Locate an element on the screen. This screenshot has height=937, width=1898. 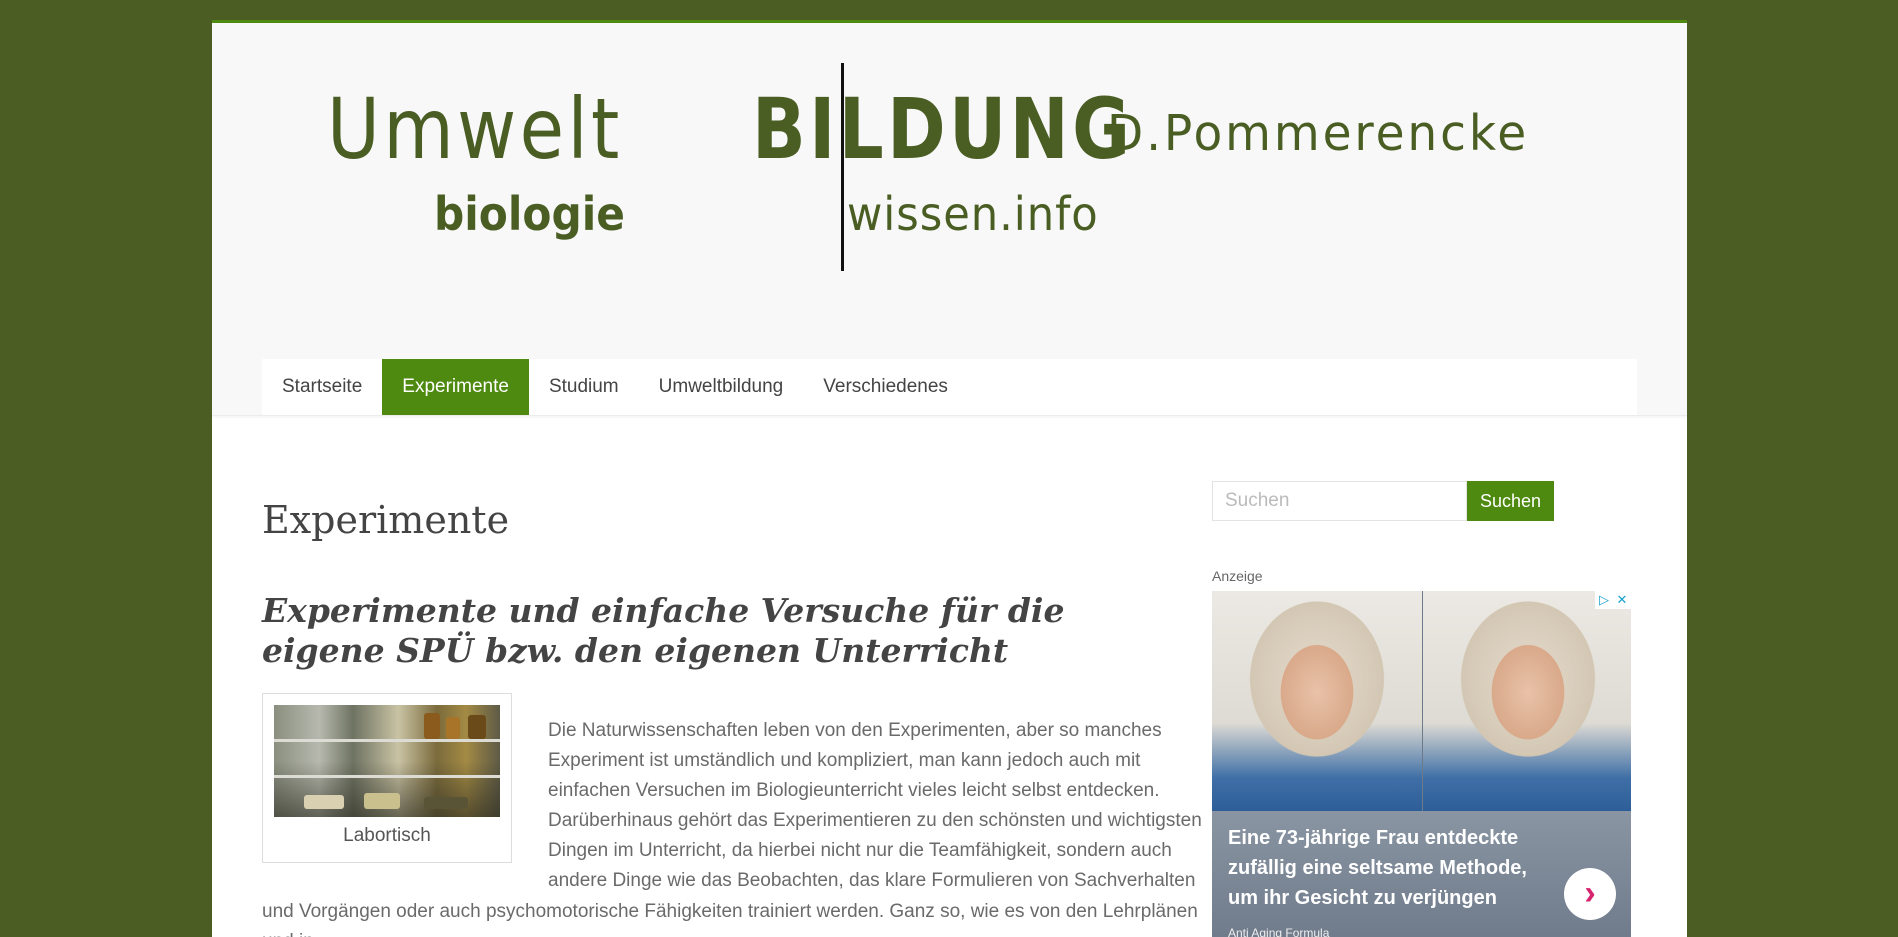
page-title: Experimente is located at coordinates (386, 520).